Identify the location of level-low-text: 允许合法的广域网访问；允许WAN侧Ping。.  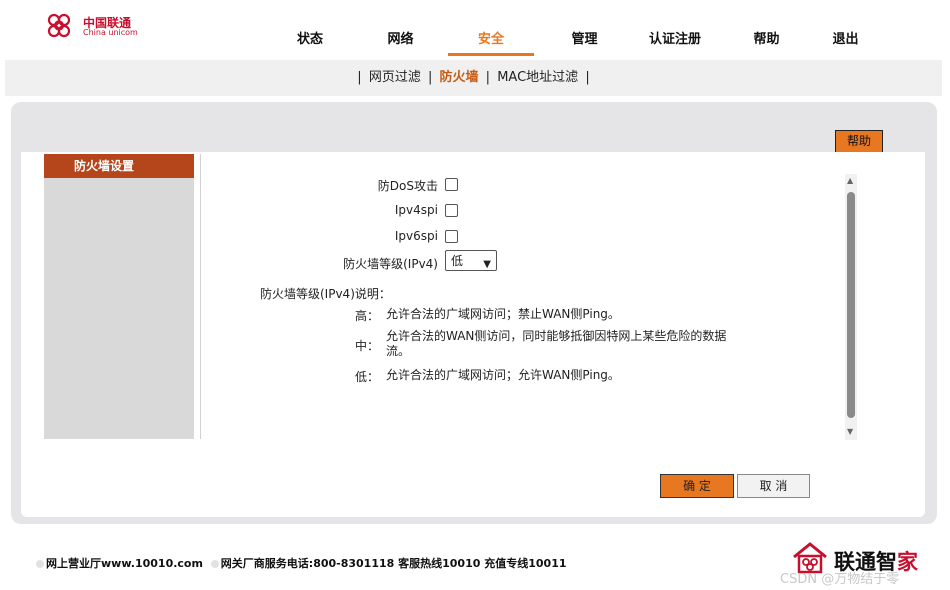
(503, 375).